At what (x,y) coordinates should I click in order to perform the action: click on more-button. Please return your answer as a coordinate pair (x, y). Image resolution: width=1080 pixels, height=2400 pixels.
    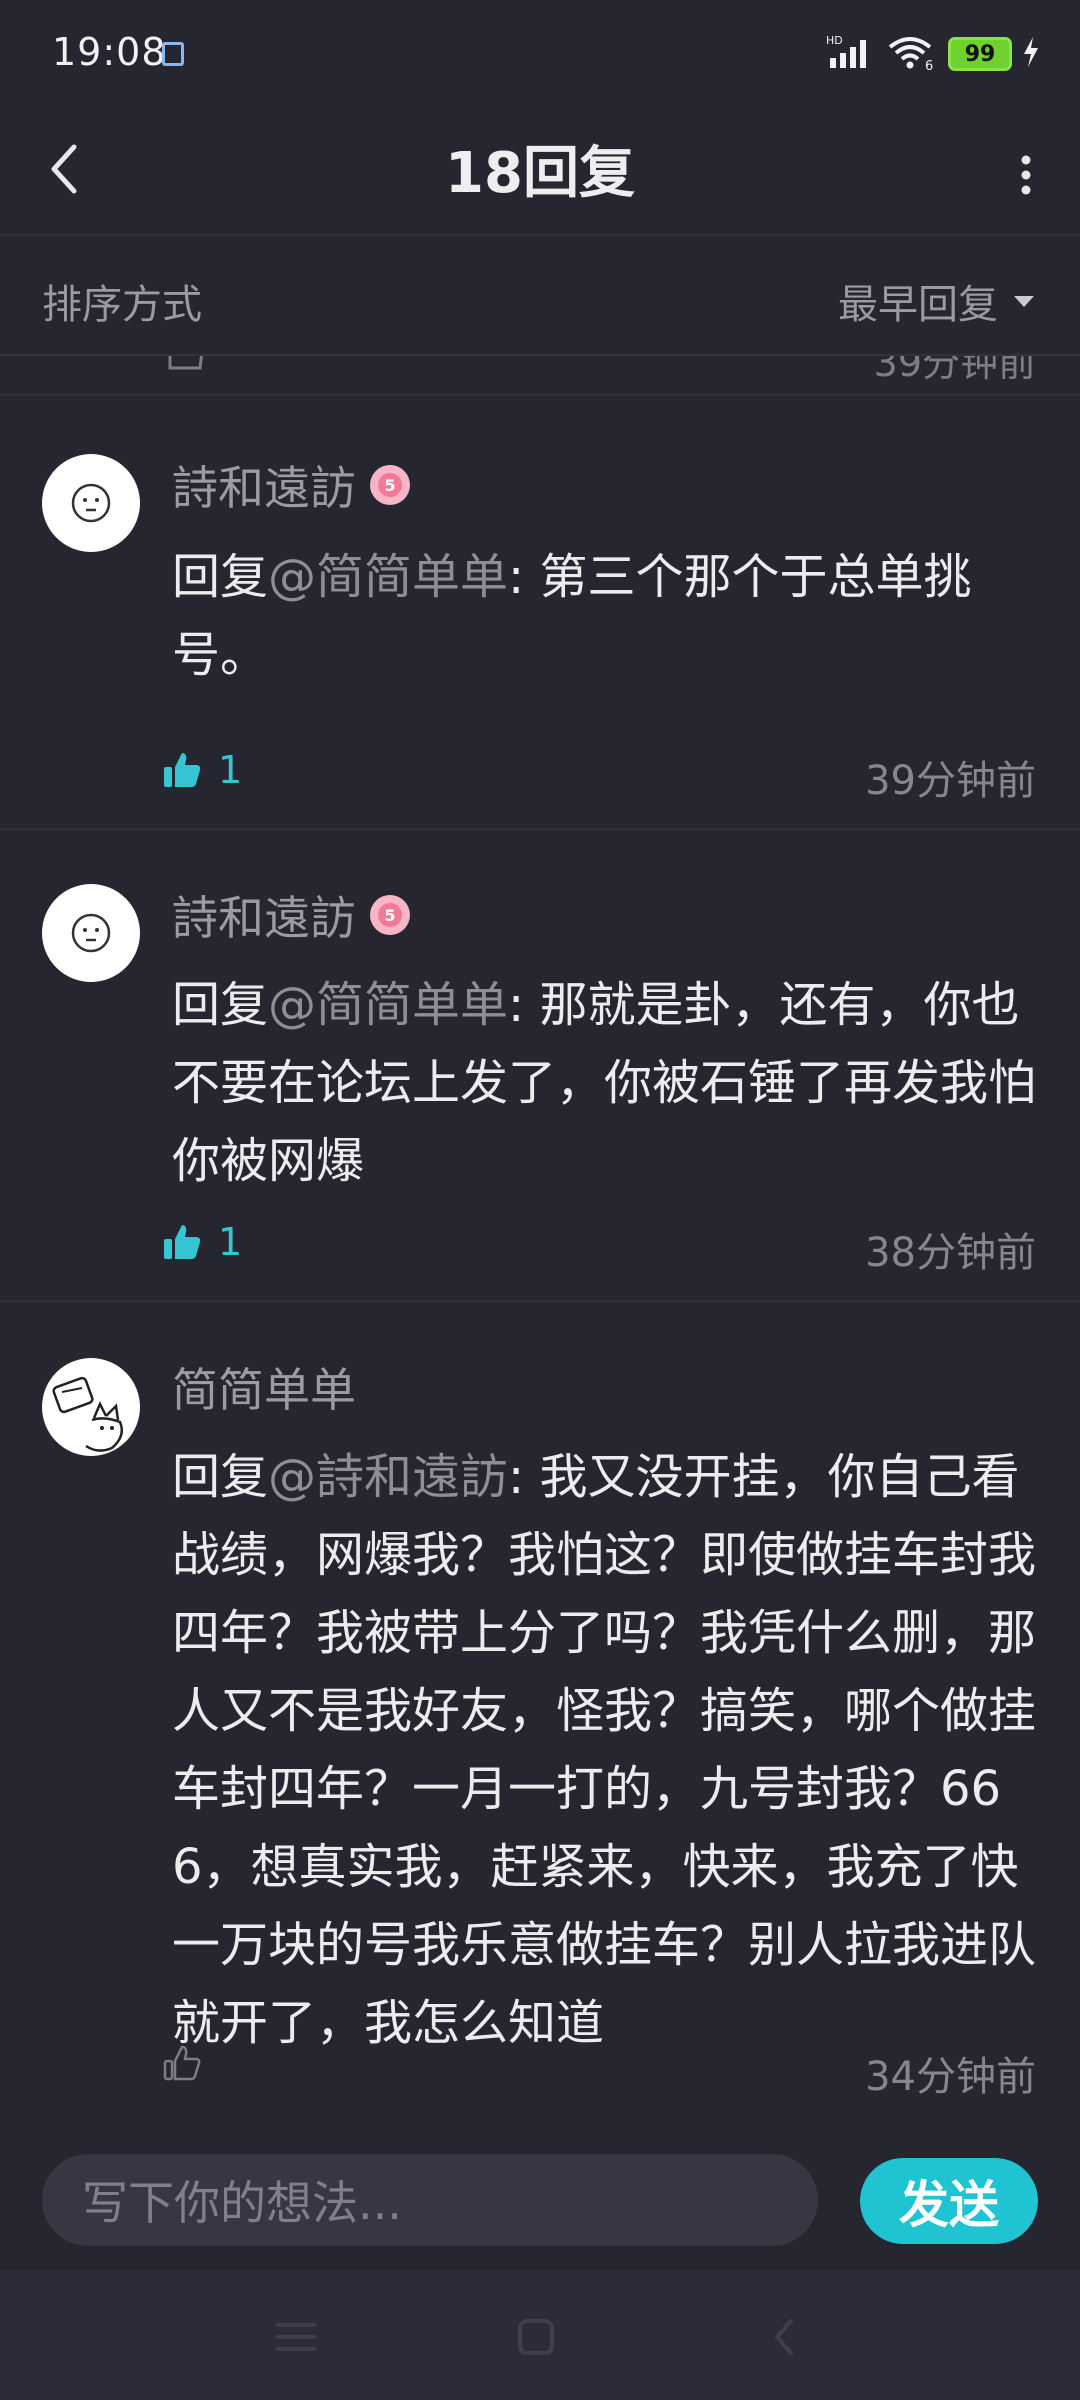
    Looking at the image, I should click on (1026, 175).